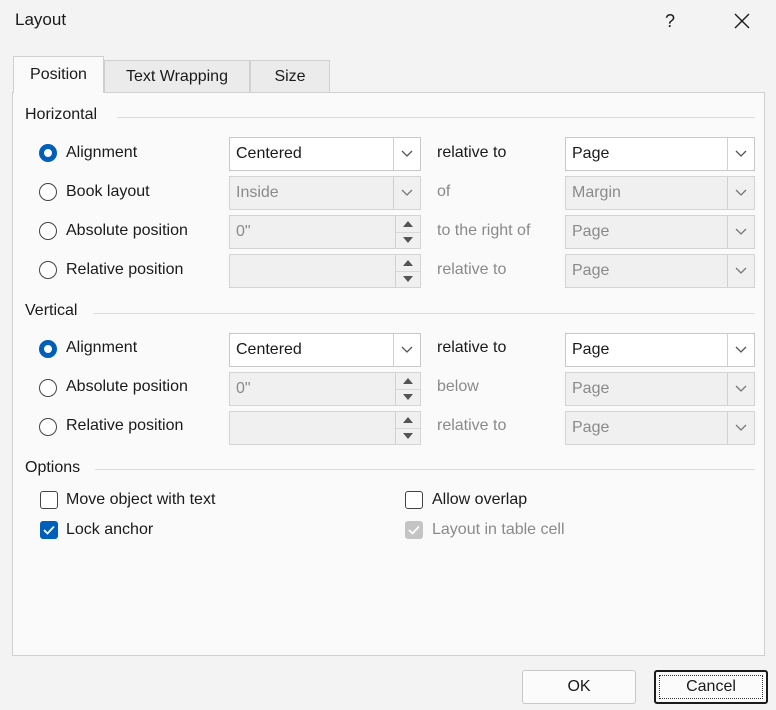 This screenshot has width=776, height=710. Describe the element at coordinates (141, 499) in the screenshot. I see `move-object-label: Move object with text` at that location.